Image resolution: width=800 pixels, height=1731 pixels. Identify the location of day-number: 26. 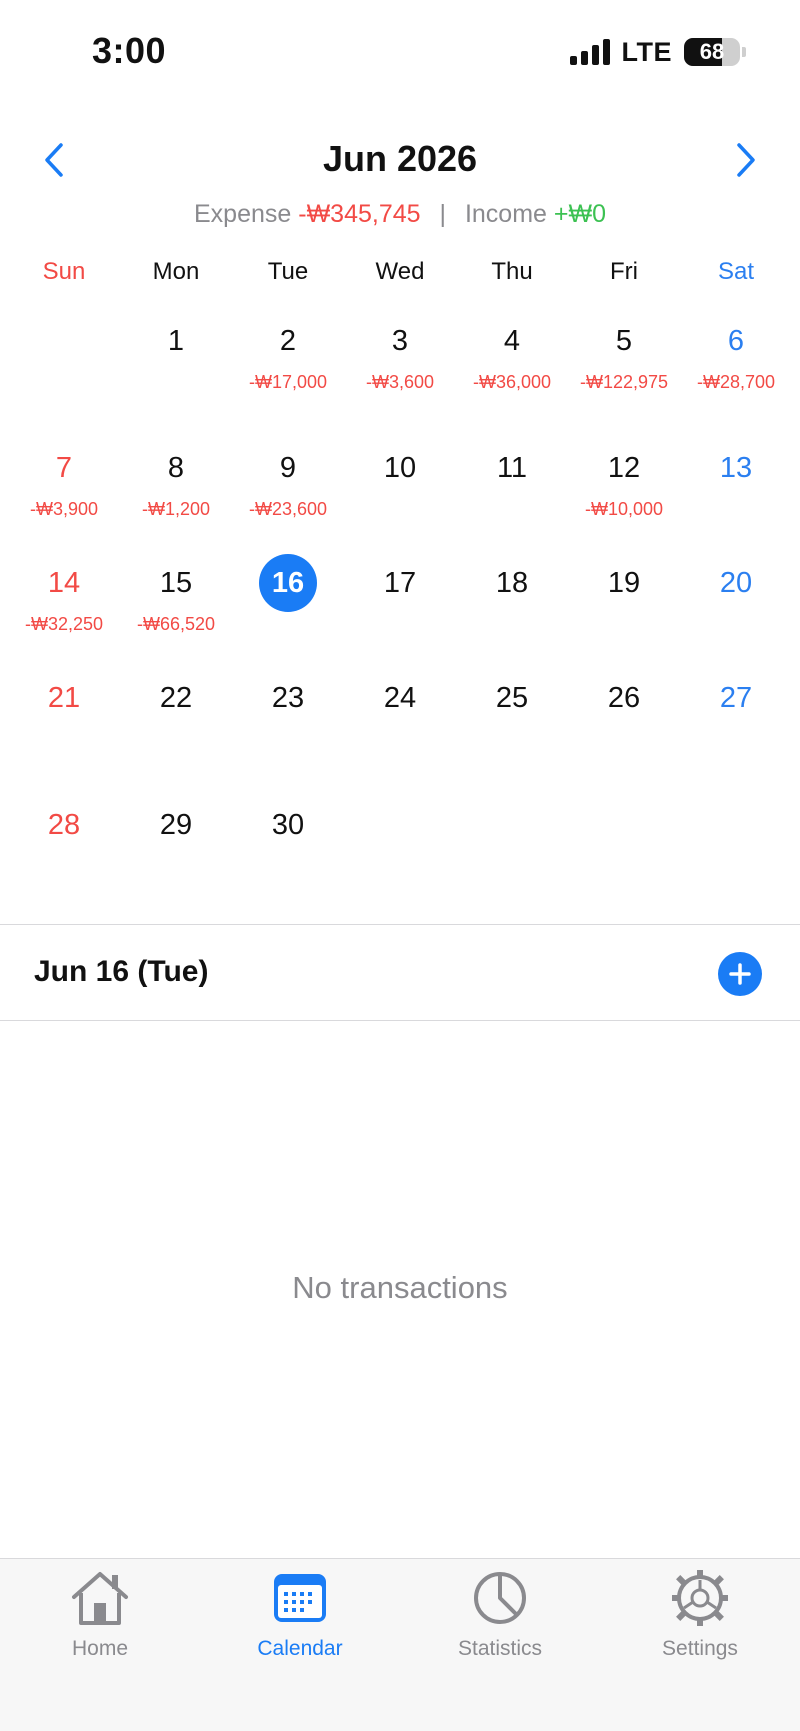
(624, 697).